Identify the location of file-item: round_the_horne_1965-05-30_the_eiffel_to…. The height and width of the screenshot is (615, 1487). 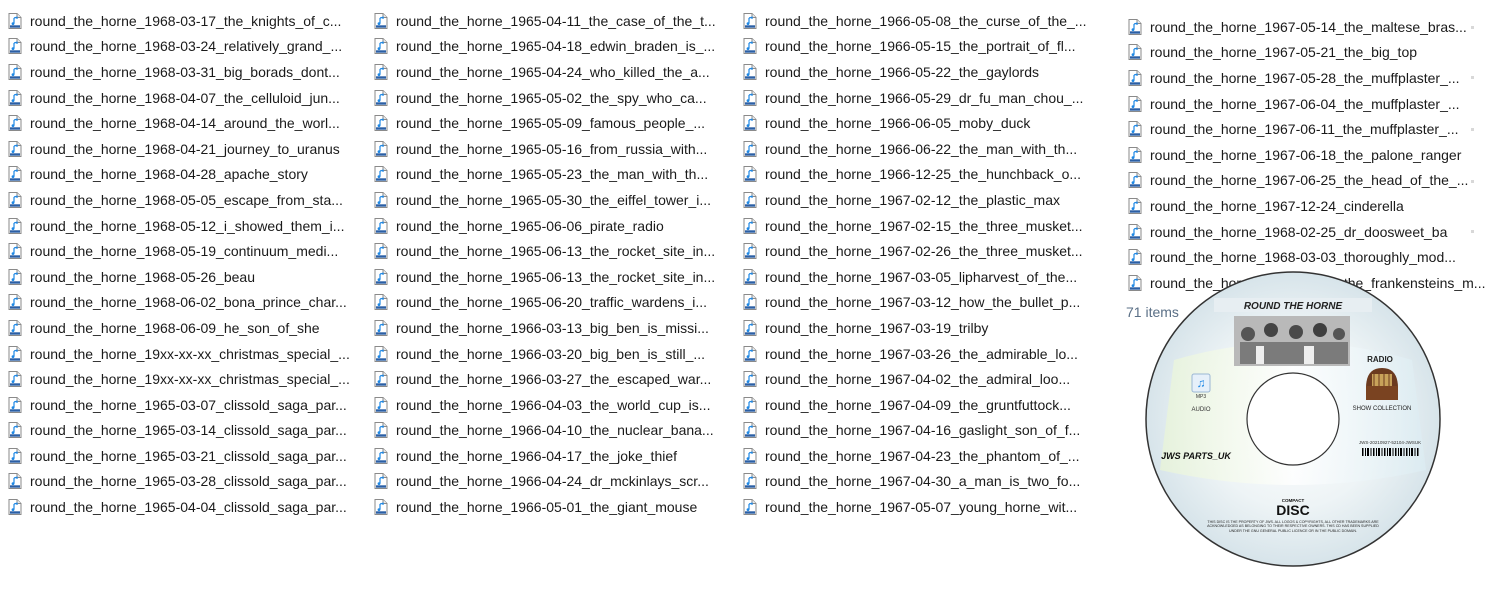
(545, 200).